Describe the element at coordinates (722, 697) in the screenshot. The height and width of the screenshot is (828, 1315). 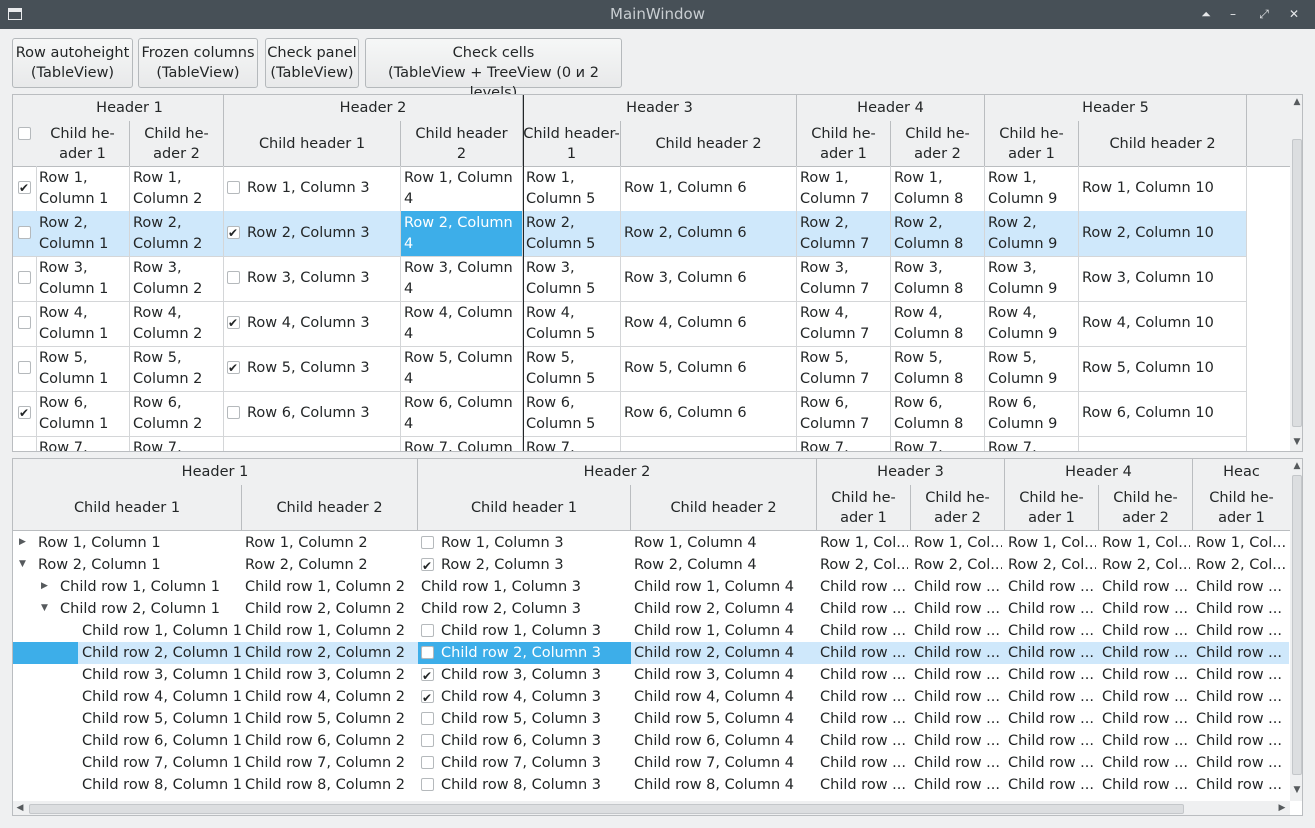
I see `tree-cell: Child row 4, Column 4` at that location.